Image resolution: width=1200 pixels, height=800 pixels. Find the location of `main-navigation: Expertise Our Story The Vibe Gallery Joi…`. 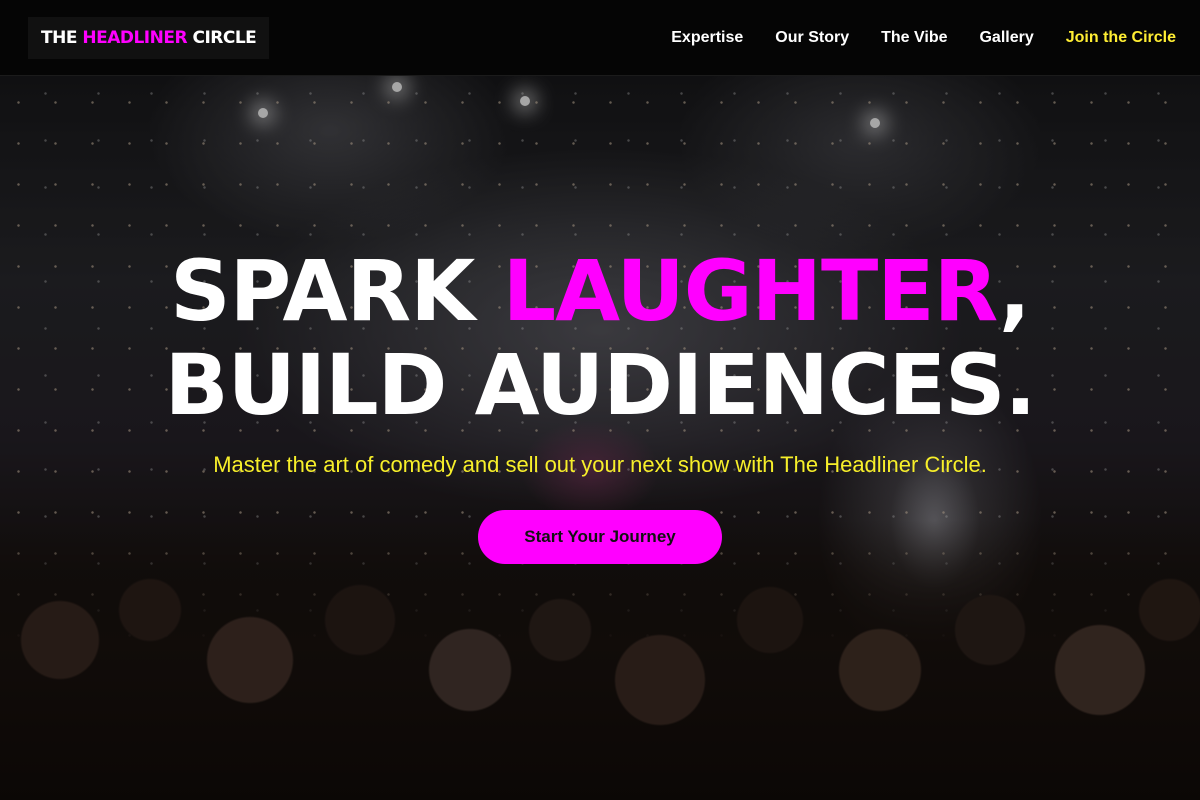

main-navigation: Expertise Our Story The Vibe Gallery Joi… is located at coordinates (907, 38).